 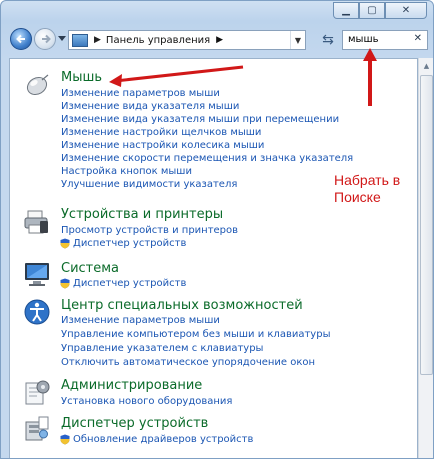 I want to click on arrow-to-search-icon, so click(x=370, y=77).